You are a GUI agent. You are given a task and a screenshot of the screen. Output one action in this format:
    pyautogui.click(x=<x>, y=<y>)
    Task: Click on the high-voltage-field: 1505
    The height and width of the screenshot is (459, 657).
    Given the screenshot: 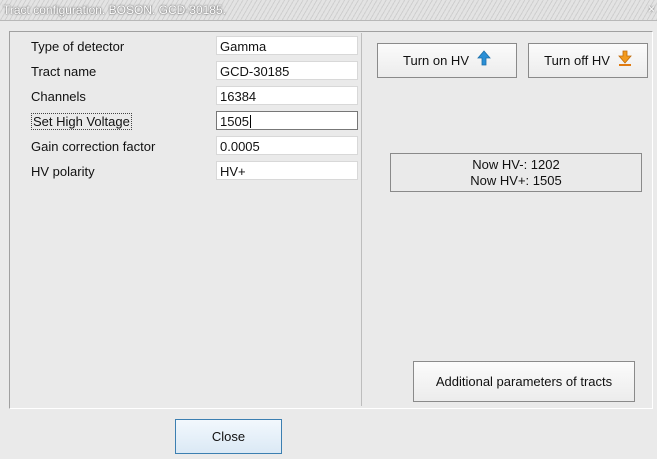 What is the action you would take?
    pyautogui.click(x=287, y=120)
    